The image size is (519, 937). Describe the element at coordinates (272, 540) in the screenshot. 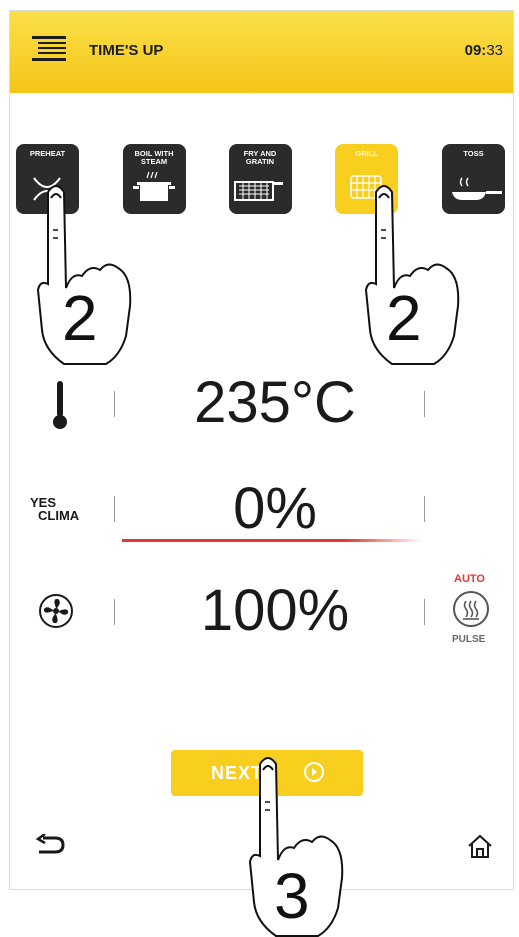

I see `humidity-slider-track` at that location.